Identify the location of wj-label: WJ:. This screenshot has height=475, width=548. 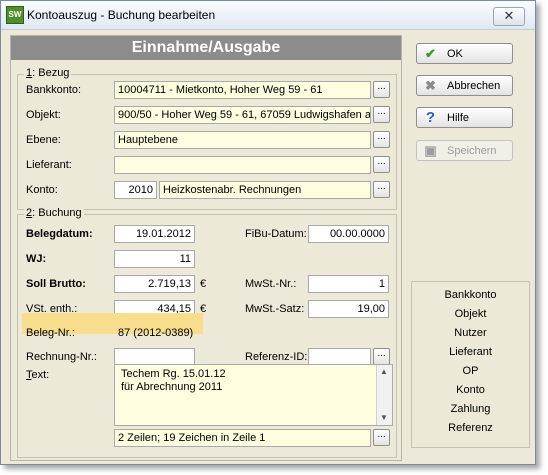
(36, 259).